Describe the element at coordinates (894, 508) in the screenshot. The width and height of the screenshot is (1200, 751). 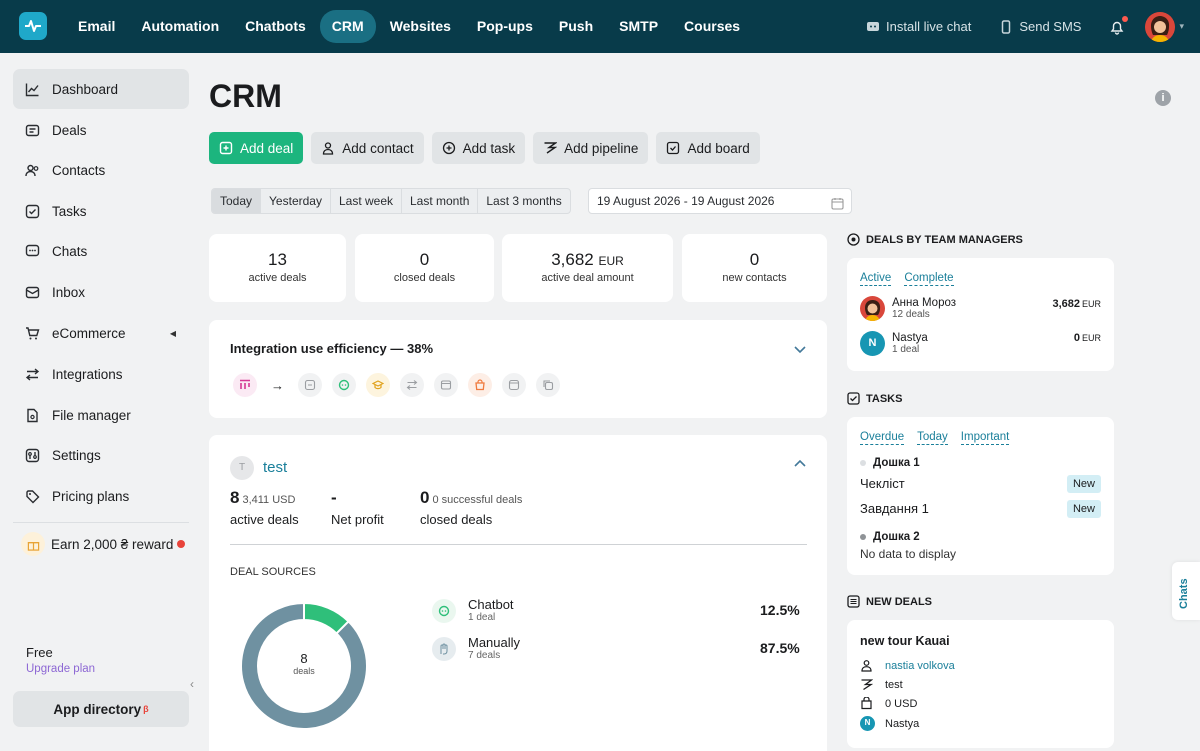
I see `task-item: Завдання 1` at that location.